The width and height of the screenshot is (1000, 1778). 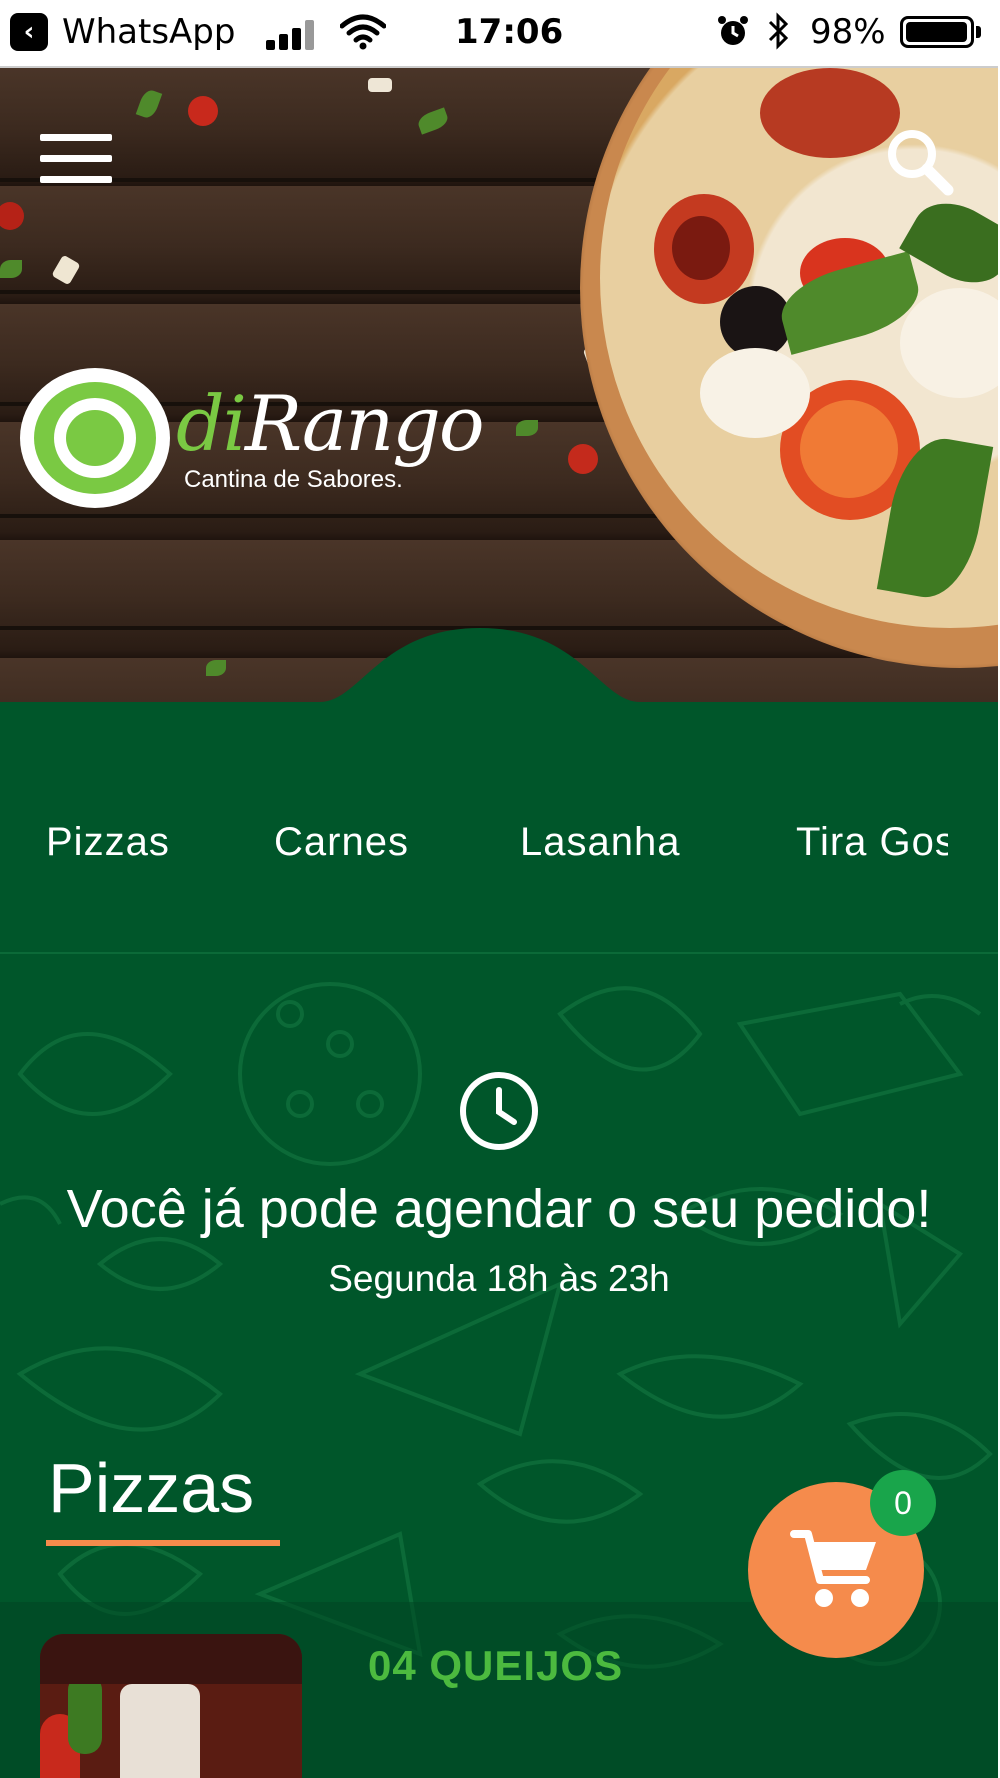 I want to click on clock-time: 17:06, so click(x=509, y=32).